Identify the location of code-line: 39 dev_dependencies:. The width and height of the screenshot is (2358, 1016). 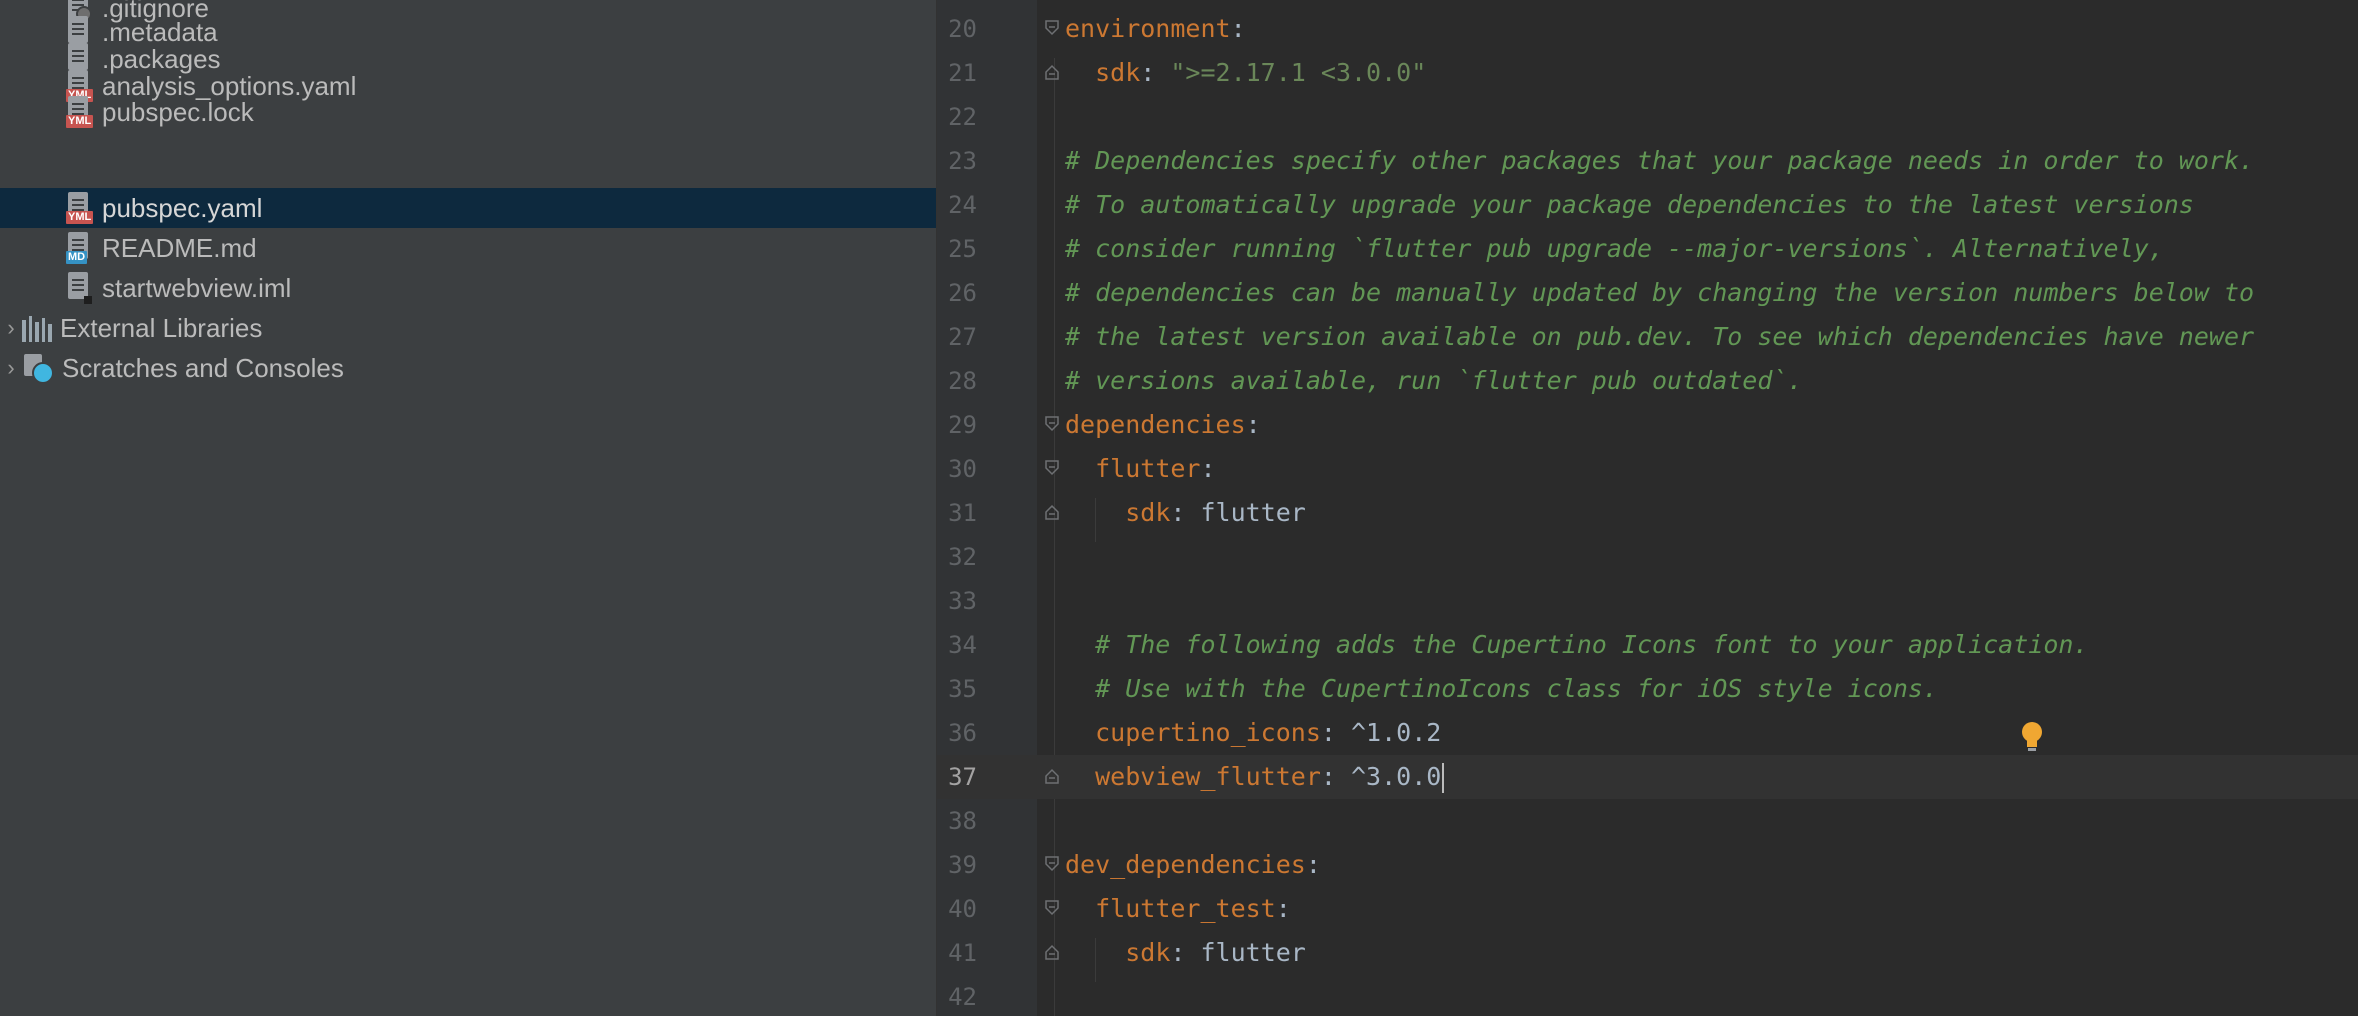
(1647, 865).